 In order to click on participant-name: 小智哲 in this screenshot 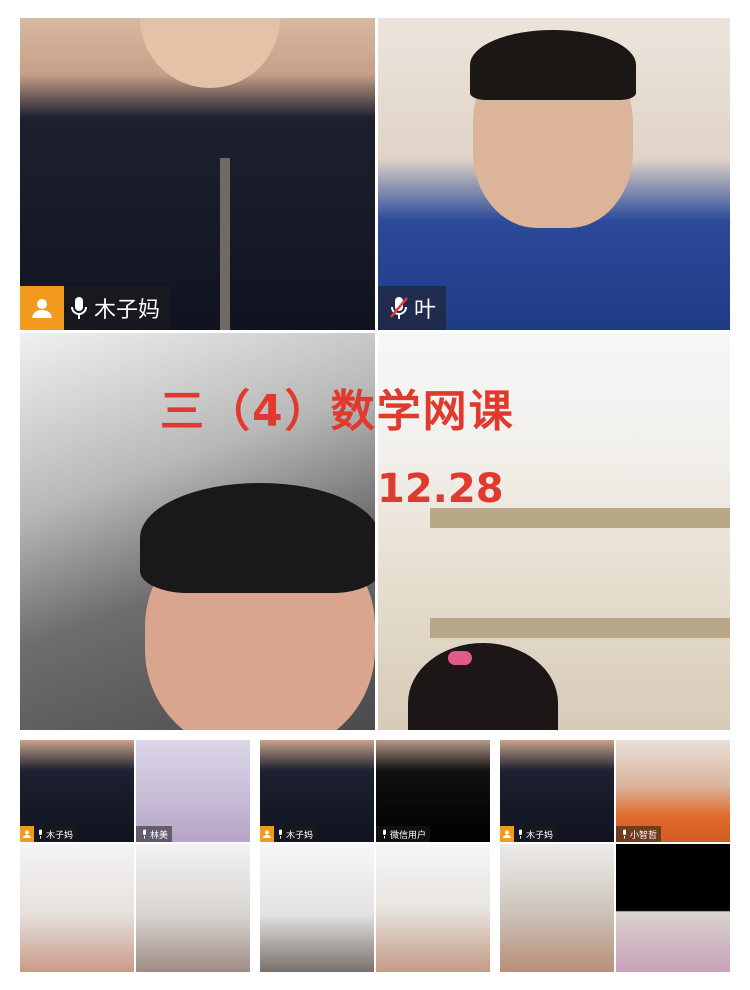, I will do `click(644, 835)`.